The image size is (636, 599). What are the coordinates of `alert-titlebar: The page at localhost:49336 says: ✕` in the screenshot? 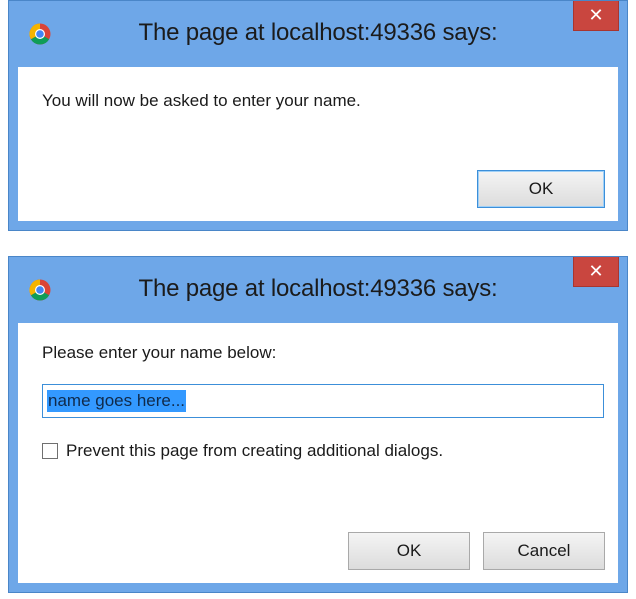 It's located at (318, 34).